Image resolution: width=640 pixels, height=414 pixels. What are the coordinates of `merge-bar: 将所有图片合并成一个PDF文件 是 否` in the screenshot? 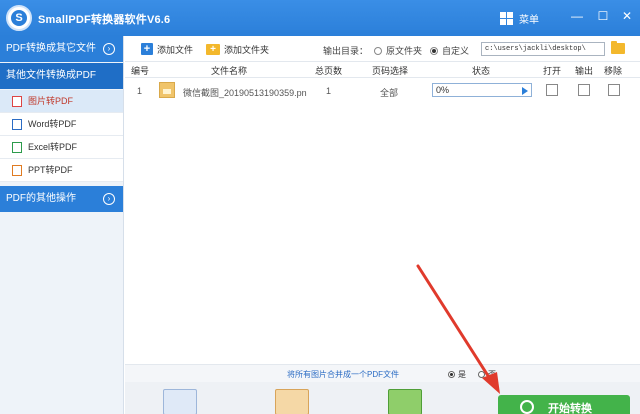 It's located at (382, 373).